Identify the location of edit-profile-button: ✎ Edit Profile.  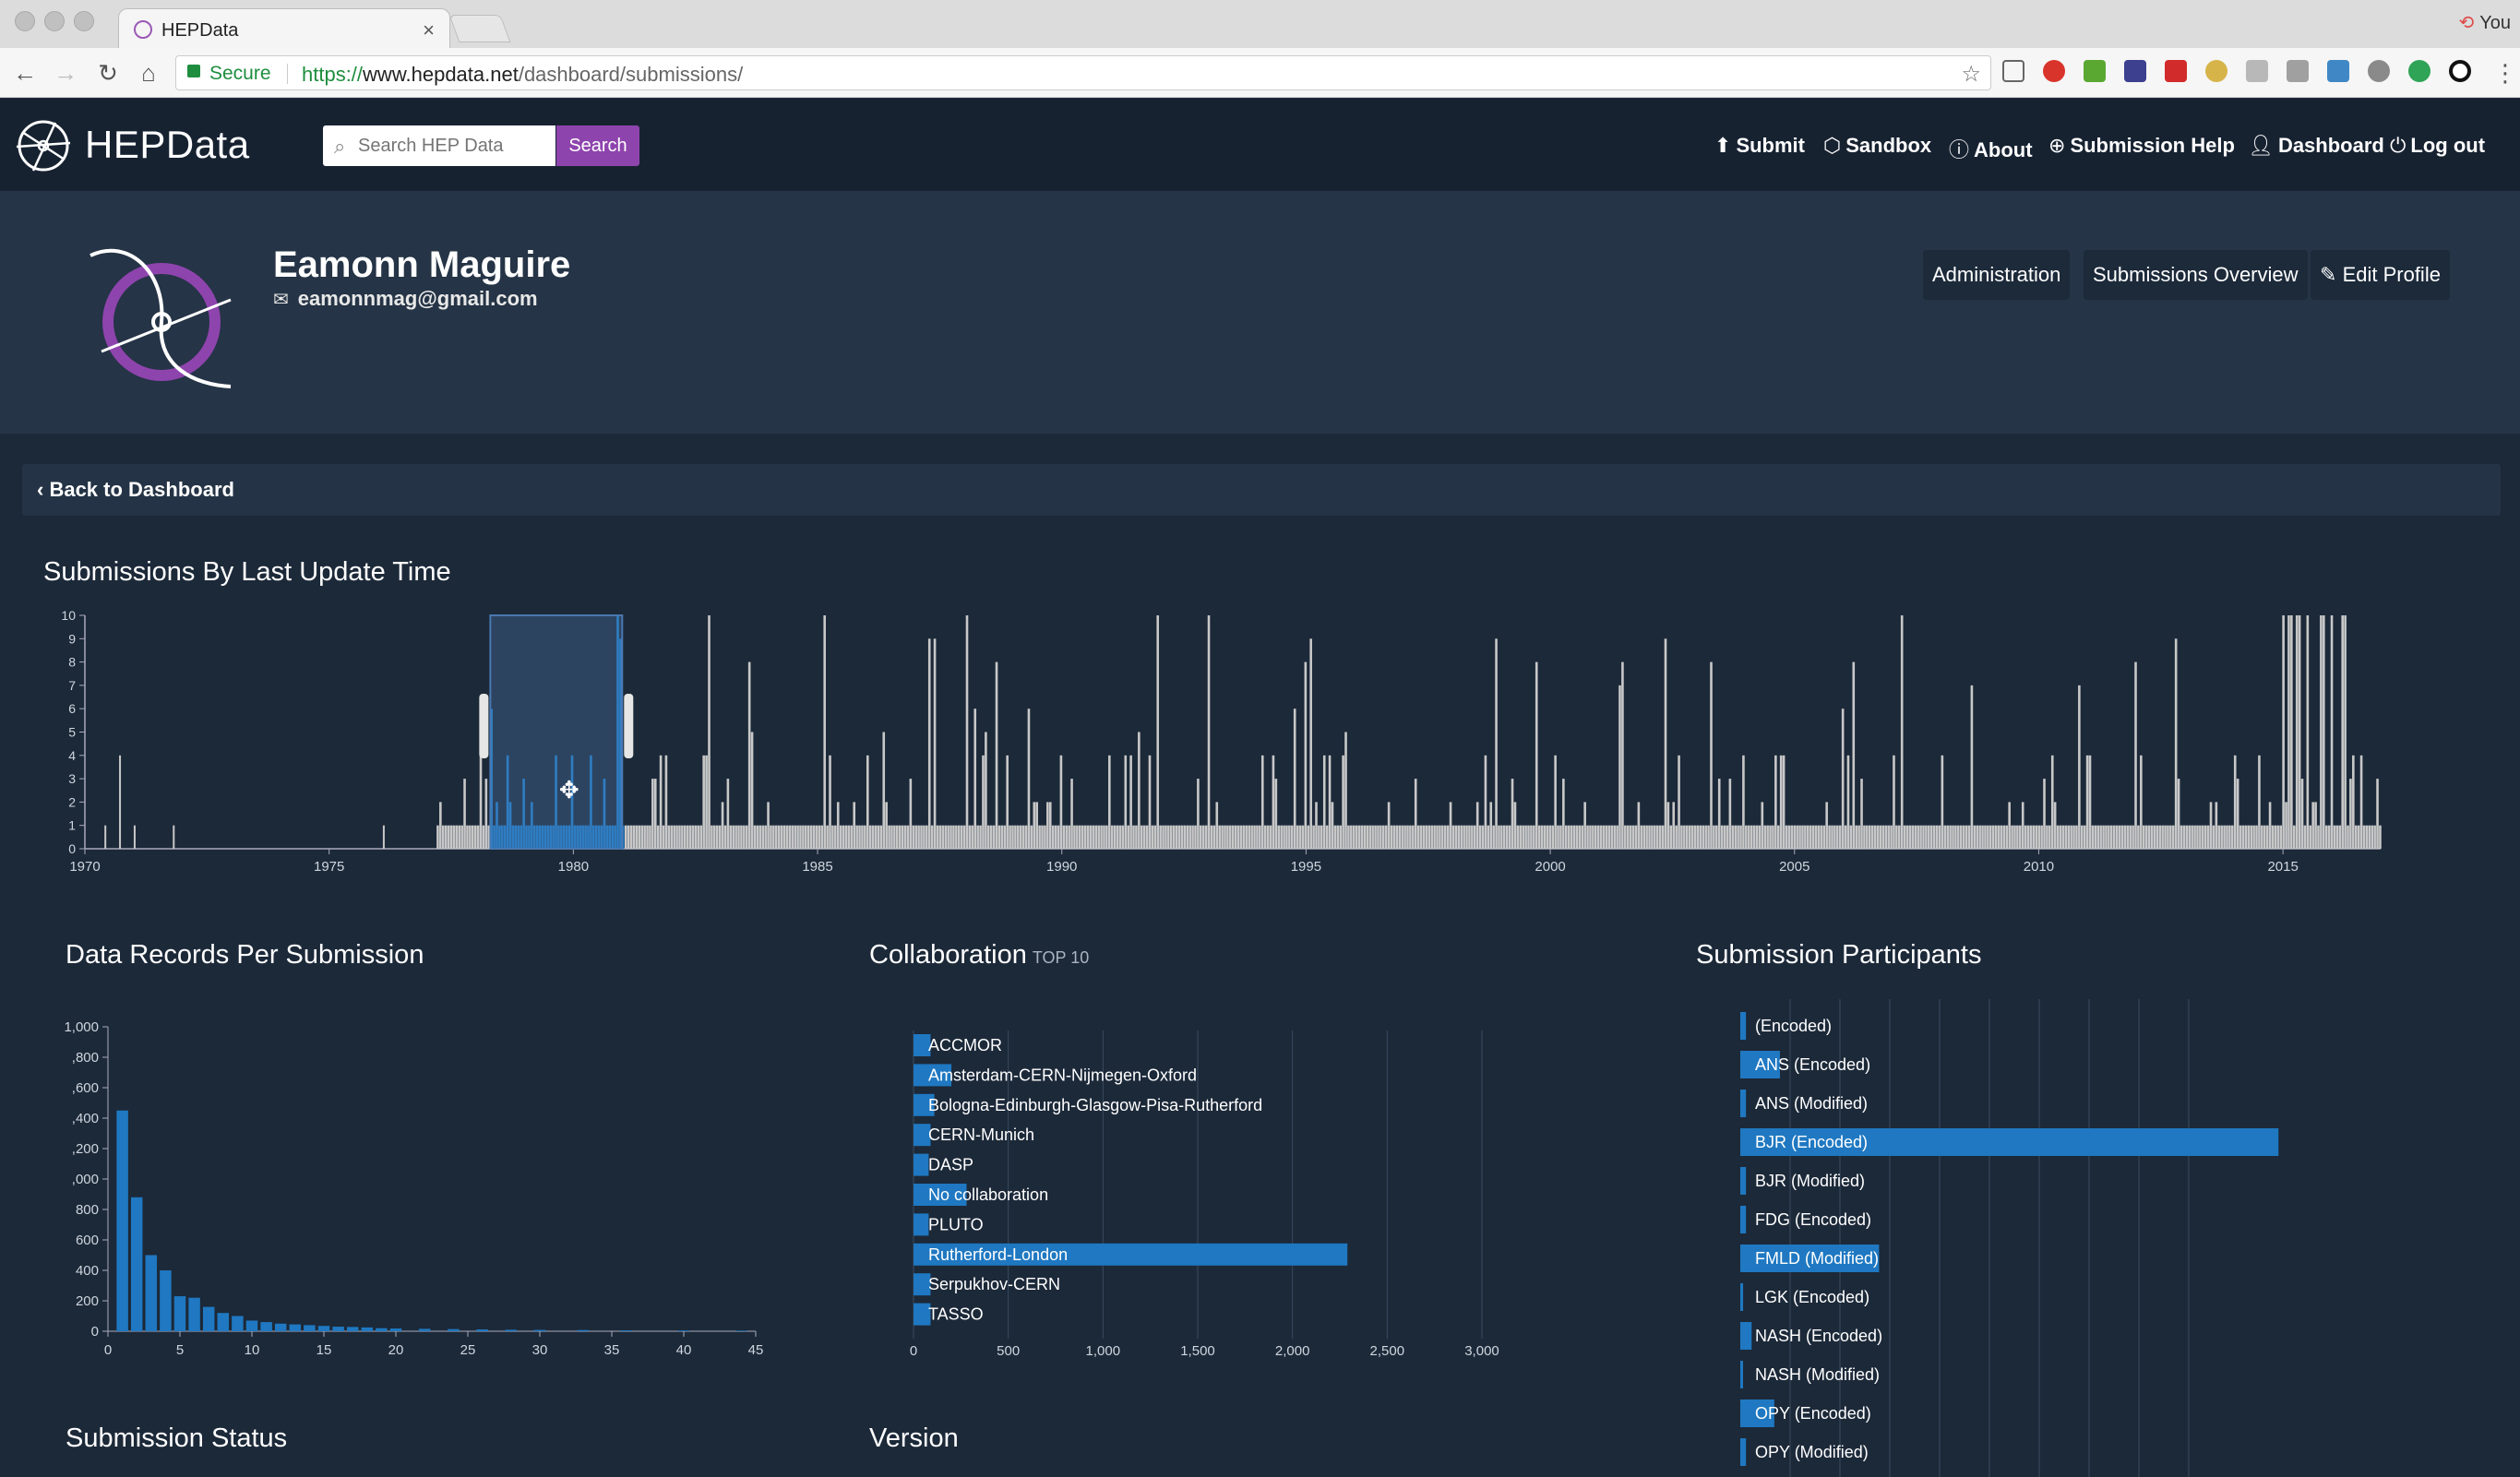
(2380, 275).